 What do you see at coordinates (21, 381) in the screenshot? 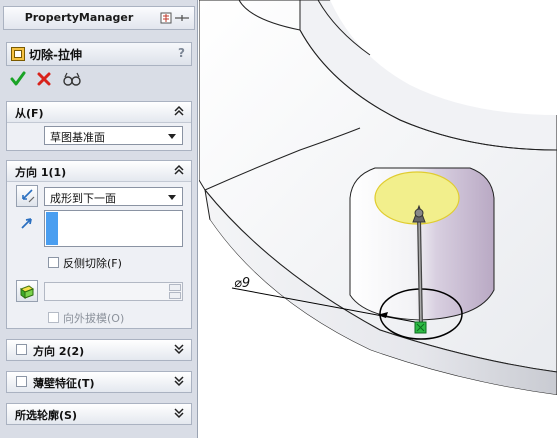
I see `thin-feature-checkbox` at bounding box center [21, 381].